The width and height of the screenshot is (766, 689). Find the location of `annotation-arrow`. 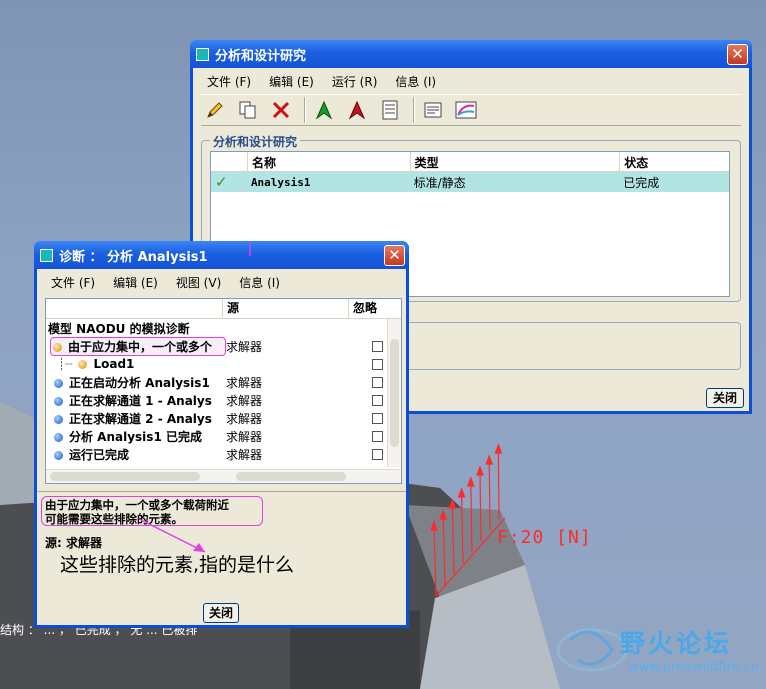

annotation-arrow is located at coordinates (195, 398).